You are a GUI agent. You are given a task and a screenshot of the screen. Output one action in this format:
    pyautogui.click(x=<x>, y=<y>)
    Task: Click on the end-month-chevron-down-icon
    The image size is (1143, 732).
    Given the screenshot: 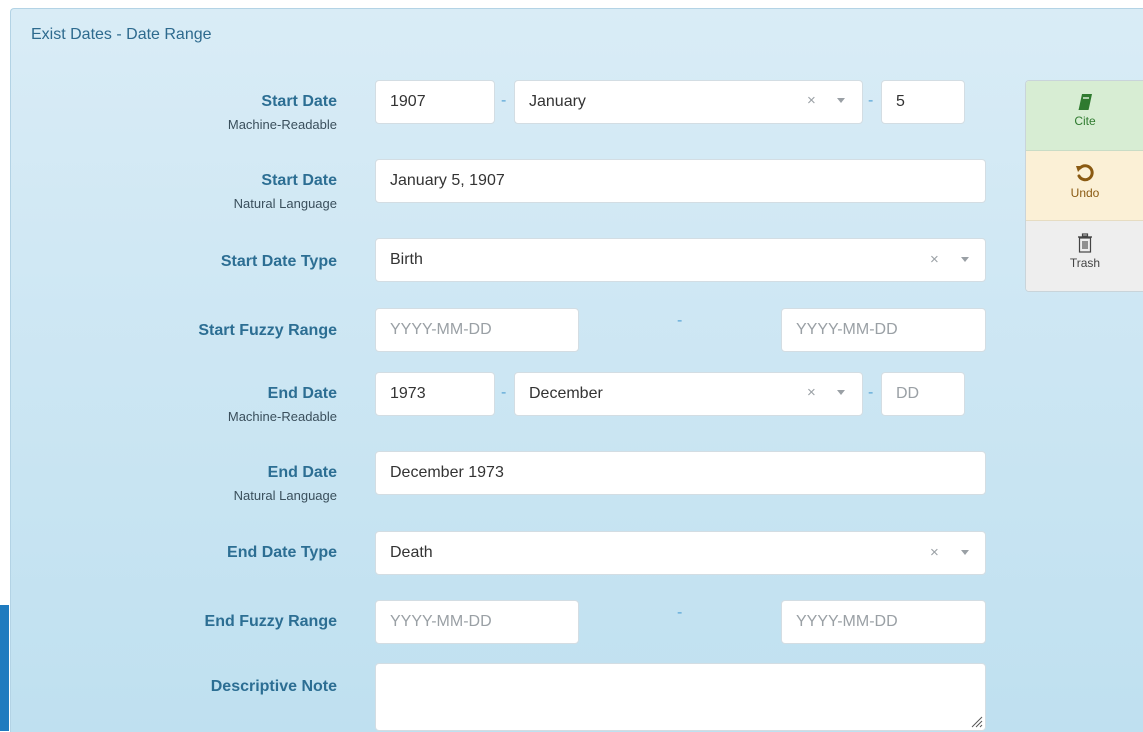 What is the action you would take?
    pyautogui.click(x=841, y=392)
    